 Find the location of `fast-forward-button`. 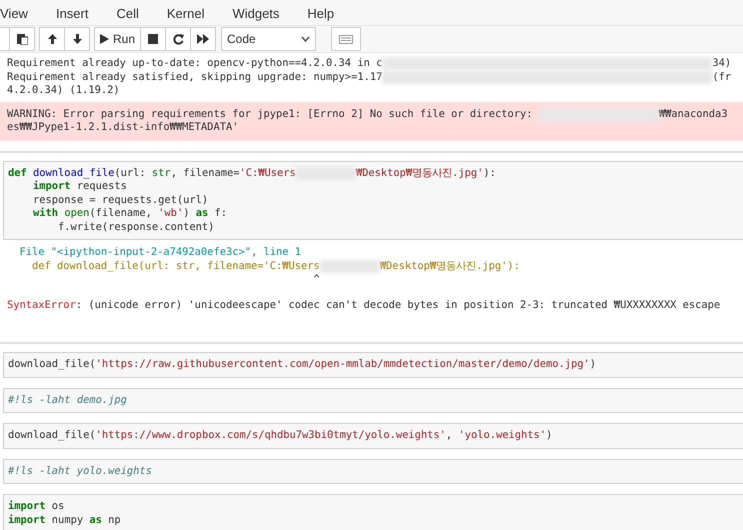

fast-forward-button is located at coordinates (203, 39).